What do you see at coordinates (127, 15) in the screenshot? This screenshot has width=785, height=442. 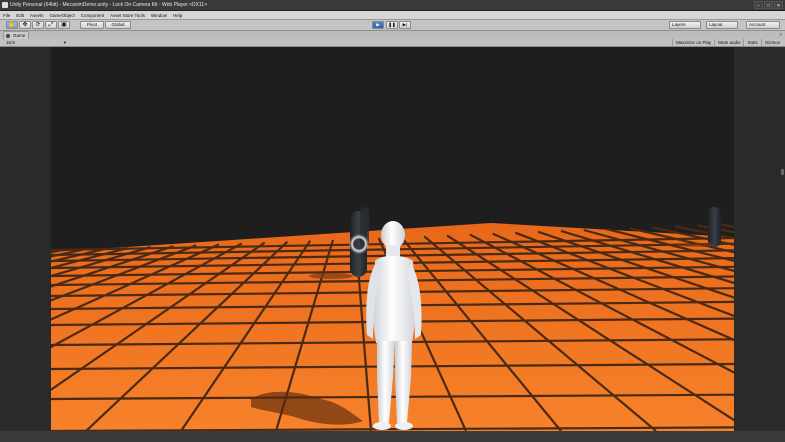 I see `menu-asset-store-tools: Asset Store Tools` at bounding box center [127, 15].